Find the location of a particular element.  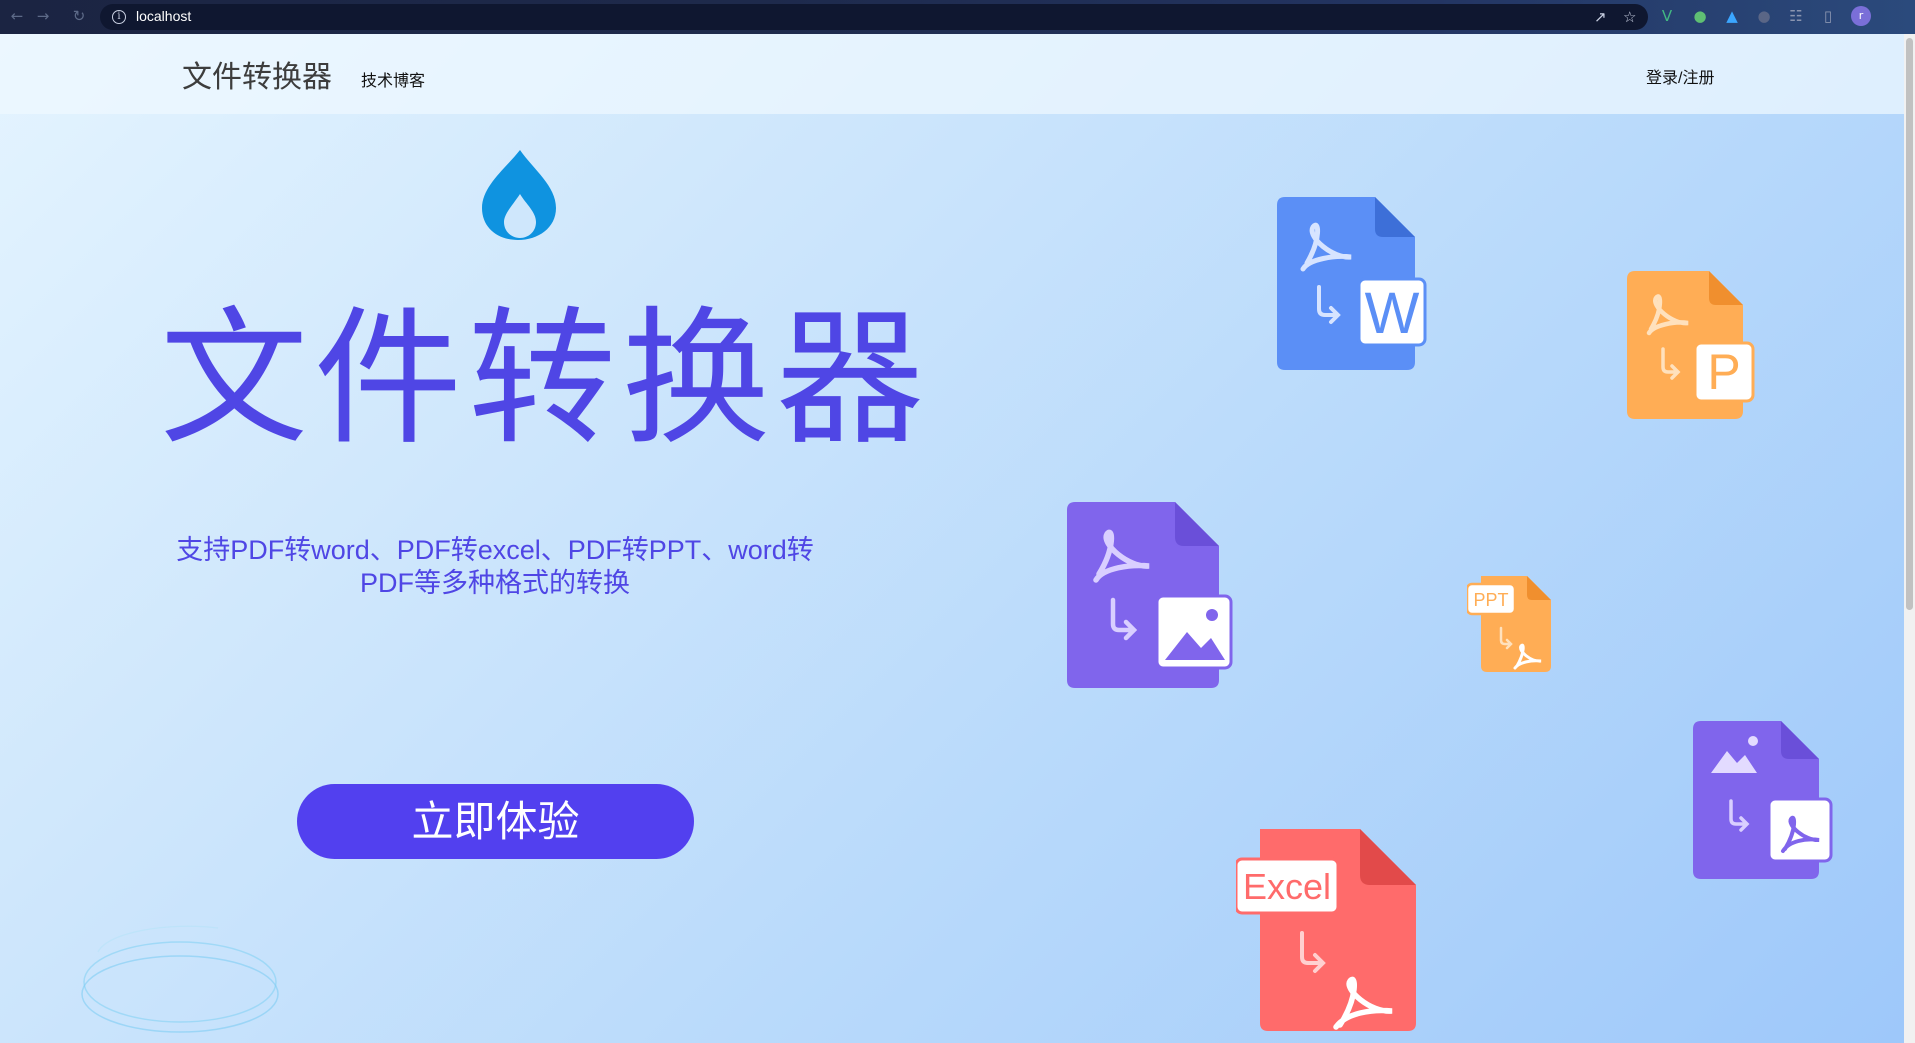

vue-extension-icon: V is located at coordinates (1667, 16).